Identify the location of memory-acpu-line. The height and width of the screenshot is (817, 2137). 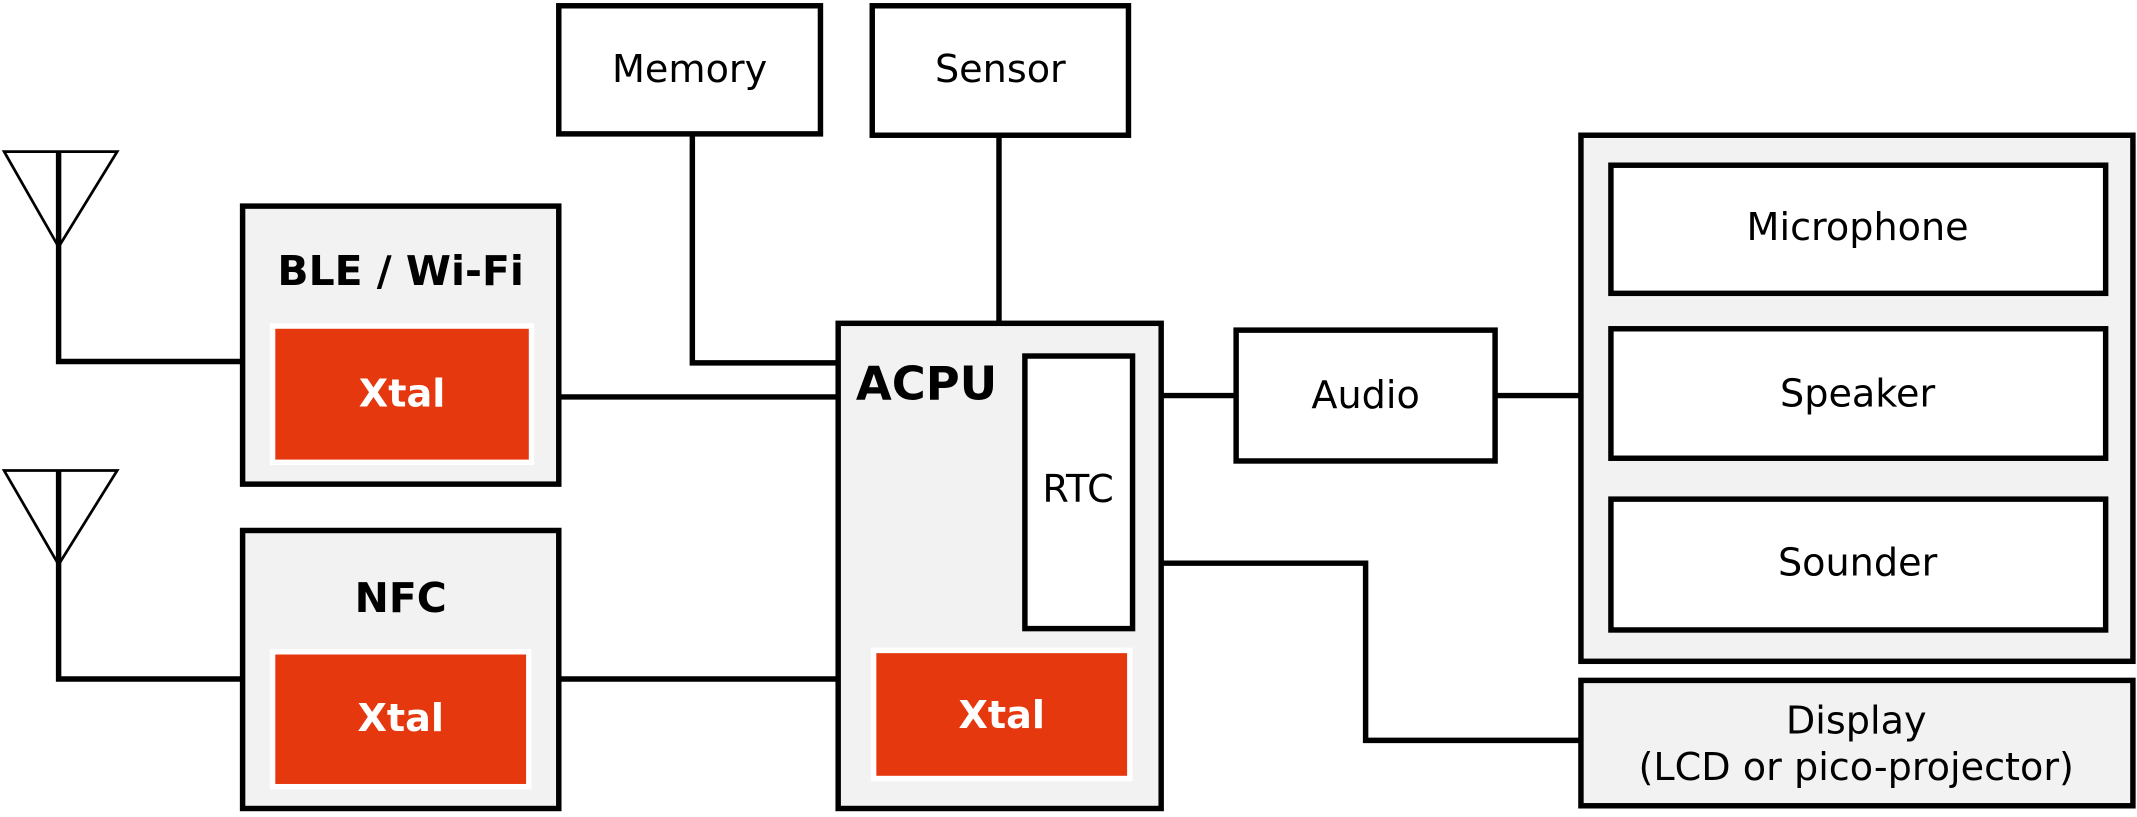
(764, 249).